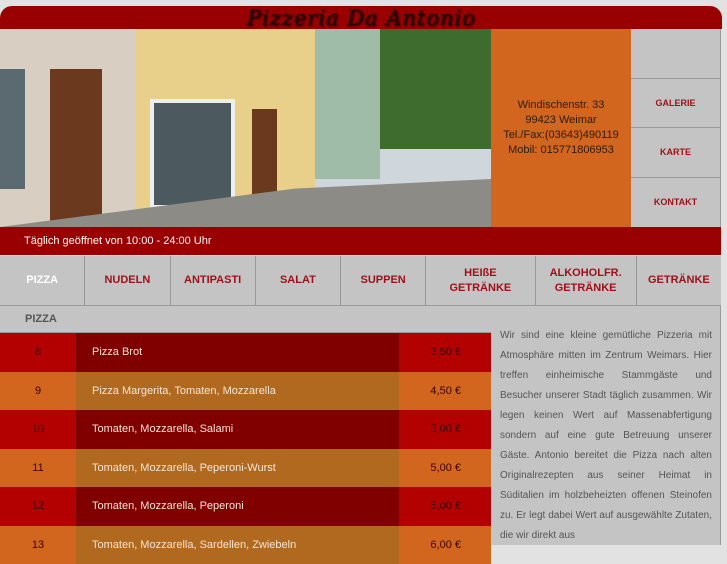 This screenshot has height=564, width=727. I want to click on nav-spacer, so click(675, 54).